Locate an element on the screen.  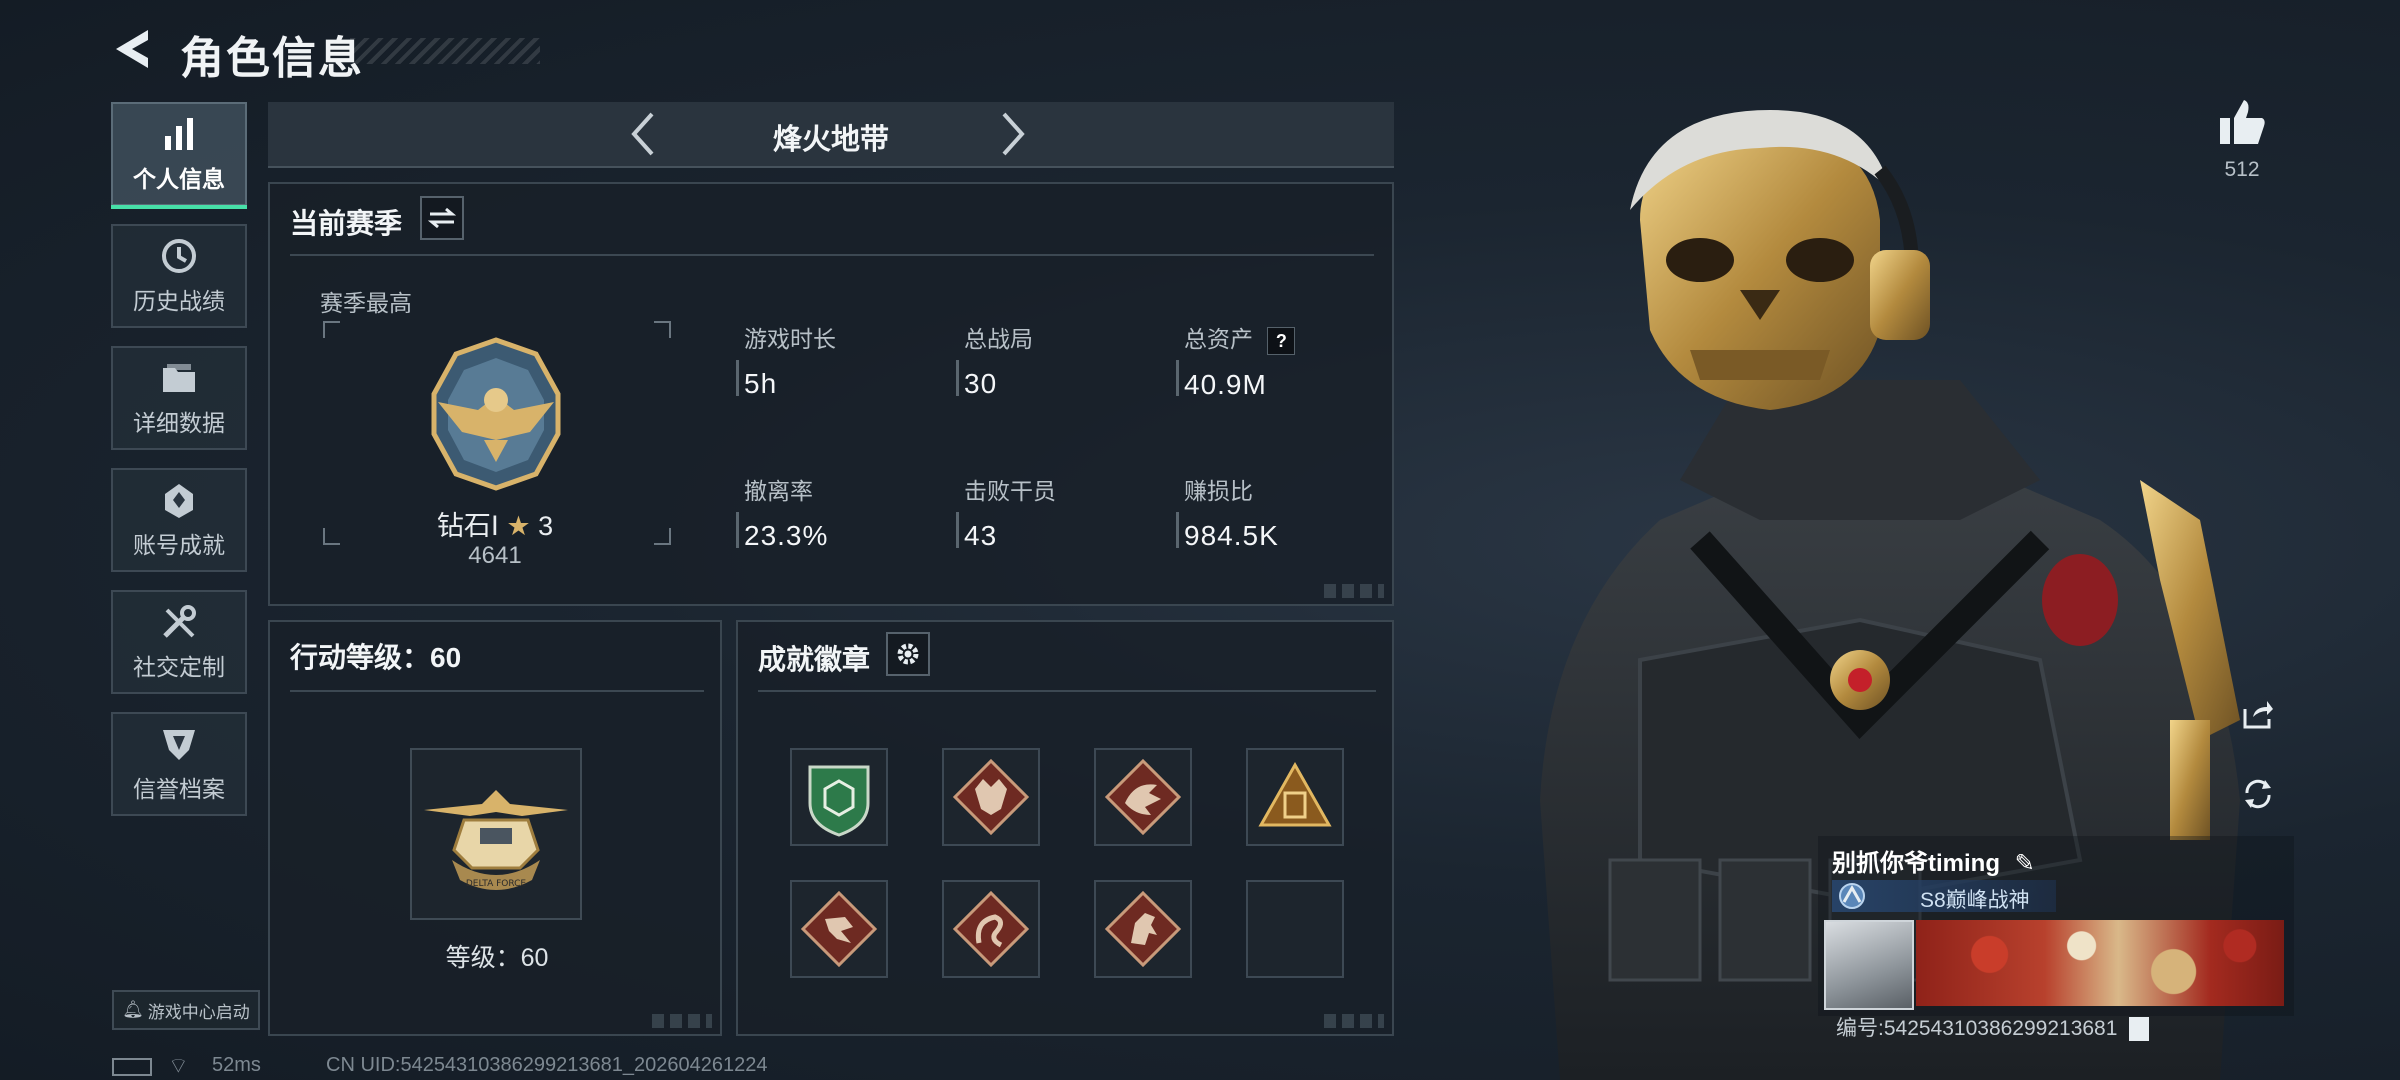
nav-label: 信誉档案 is located at coordinates (179, 789).